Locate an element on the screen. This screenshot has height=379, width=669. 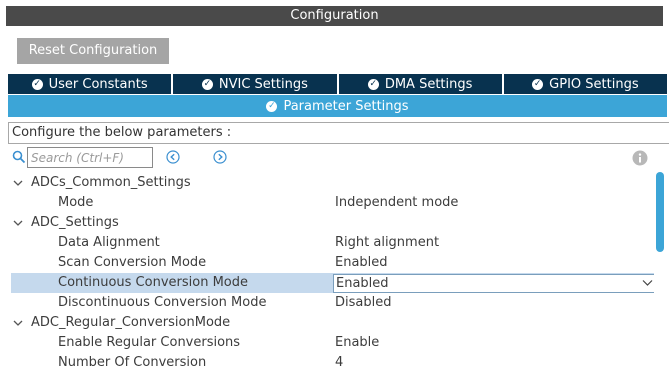
tab-label: NVIC Settings is located at coordinates (263, 84).